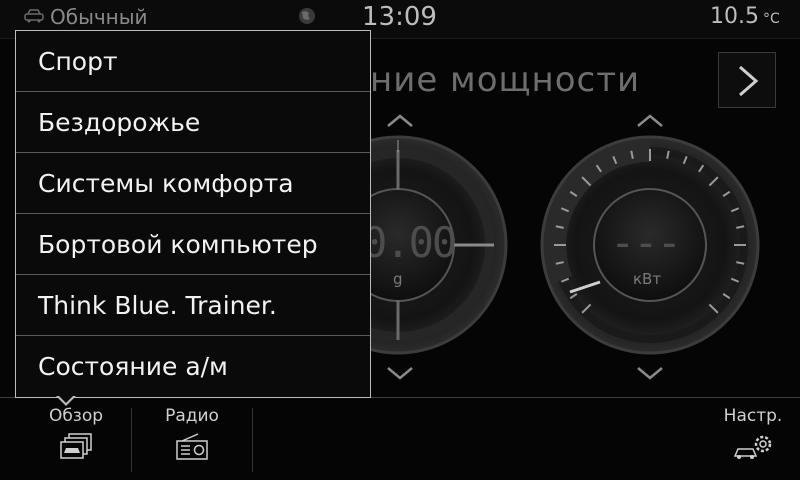  I want to click on nav-separator, so click(252, 440).